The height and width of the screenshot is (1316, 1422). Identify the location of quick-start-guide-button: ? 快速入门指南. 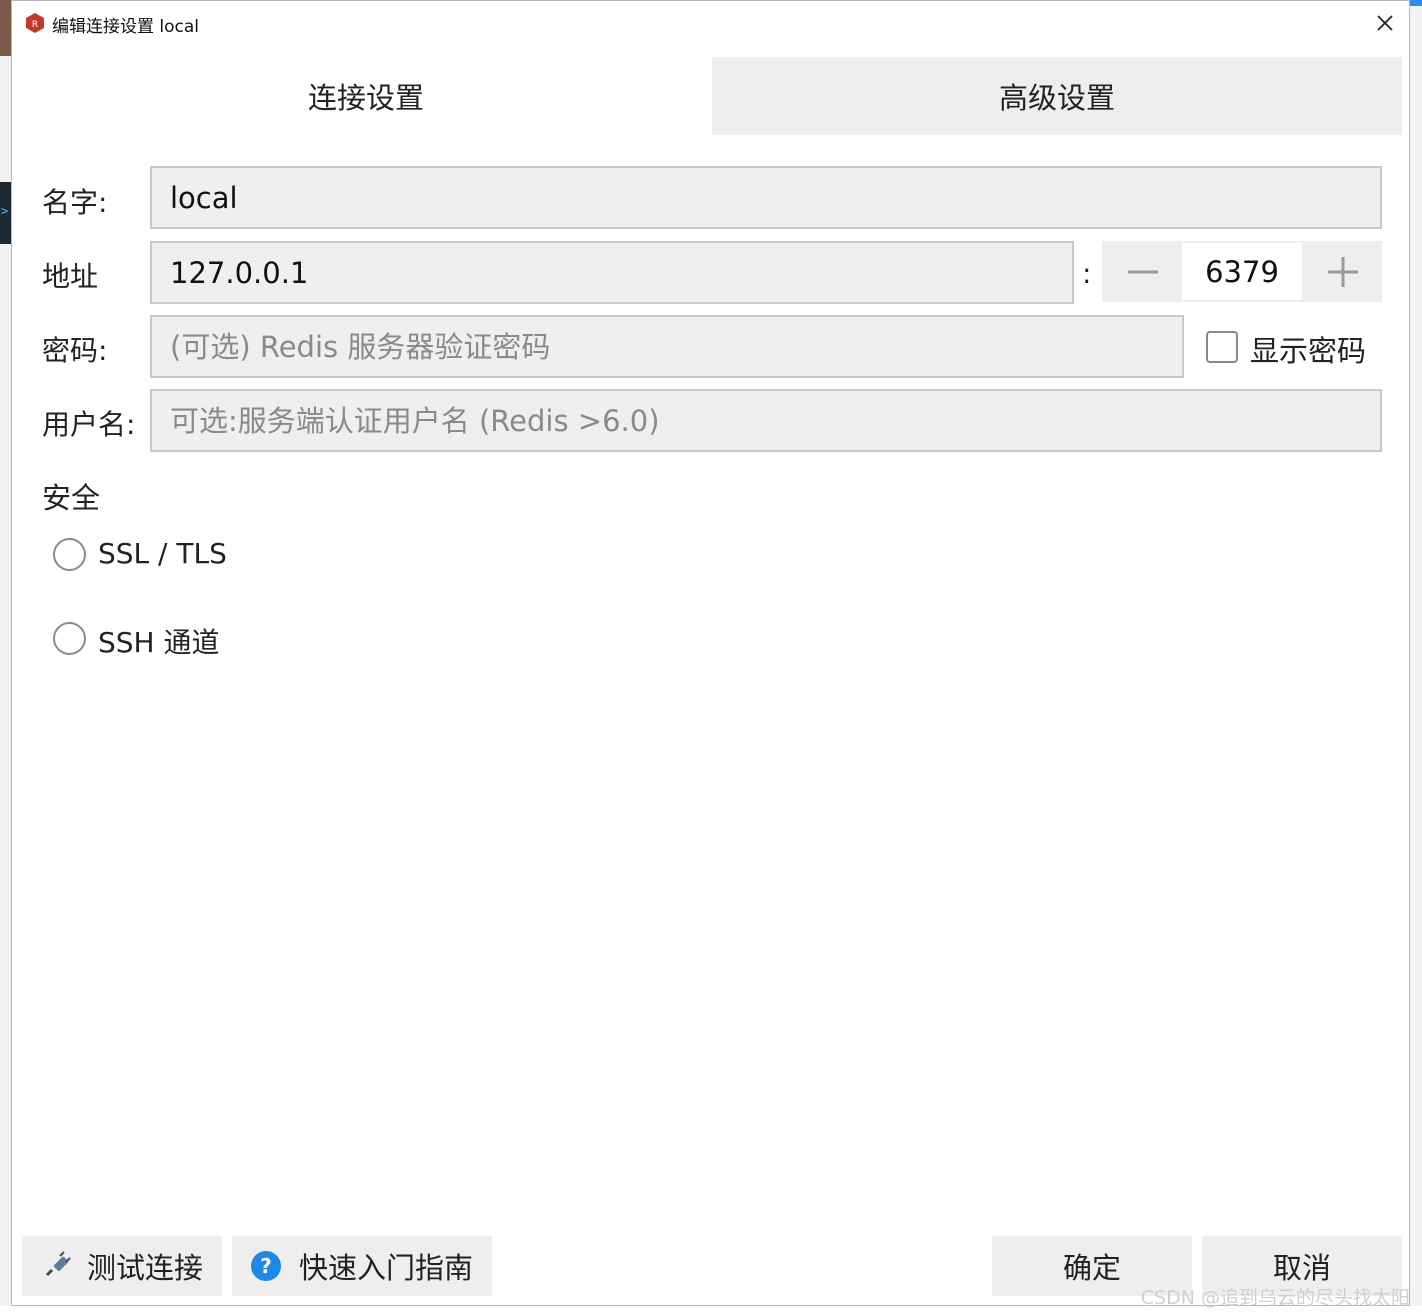
(362, 1266).